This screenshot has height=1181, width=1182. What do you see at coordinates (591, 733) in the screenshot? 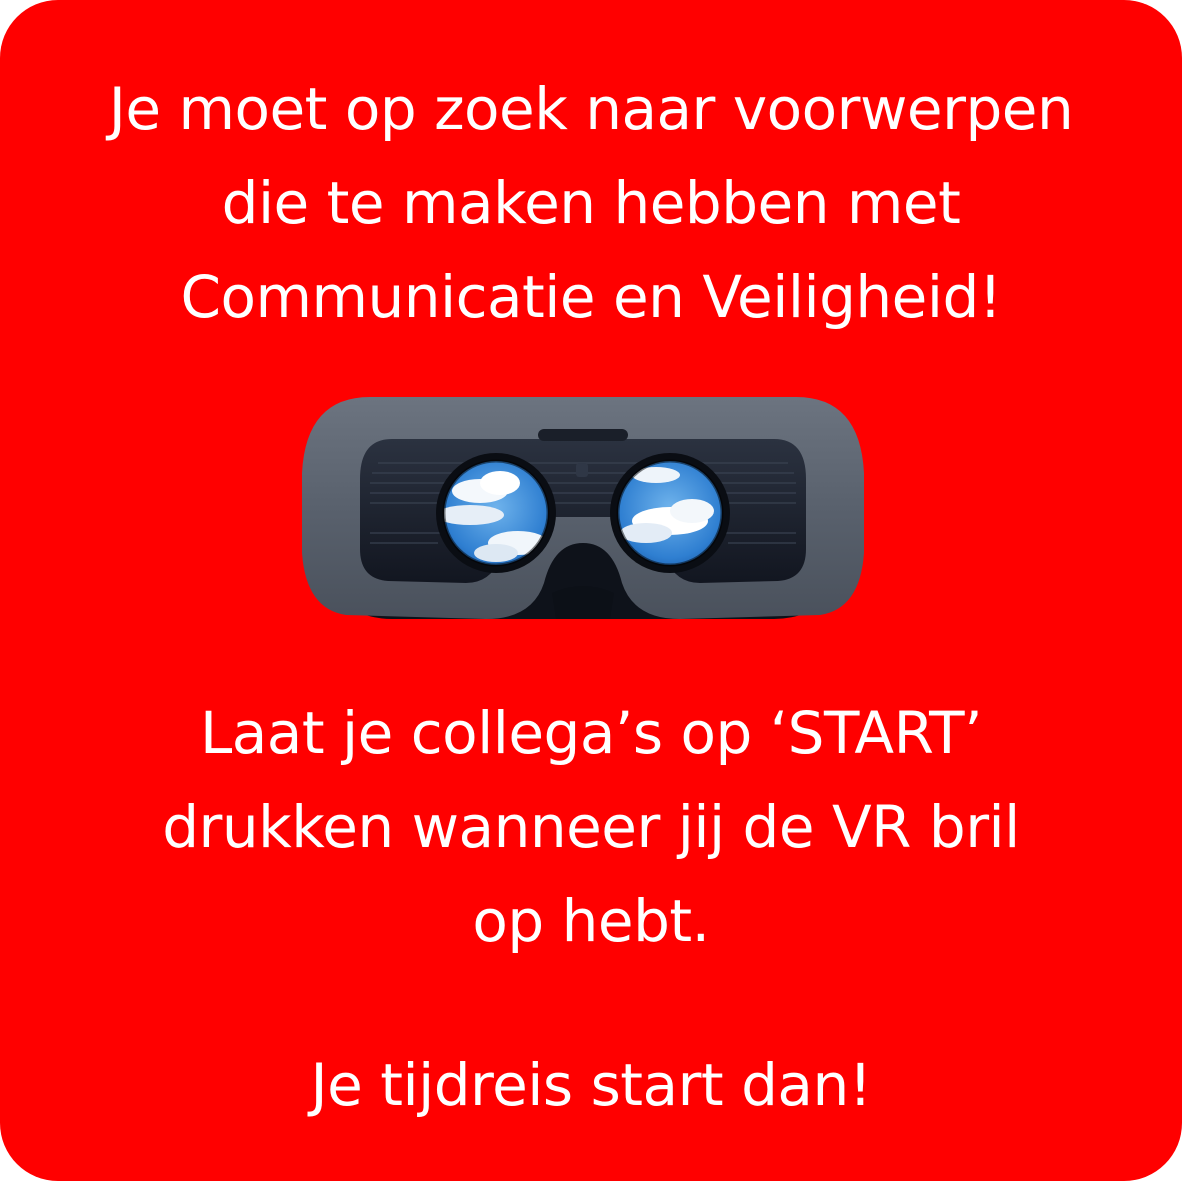
I see `instruction-line: Laat je collega’s op ‘START’` at bounding box center [591, 733].